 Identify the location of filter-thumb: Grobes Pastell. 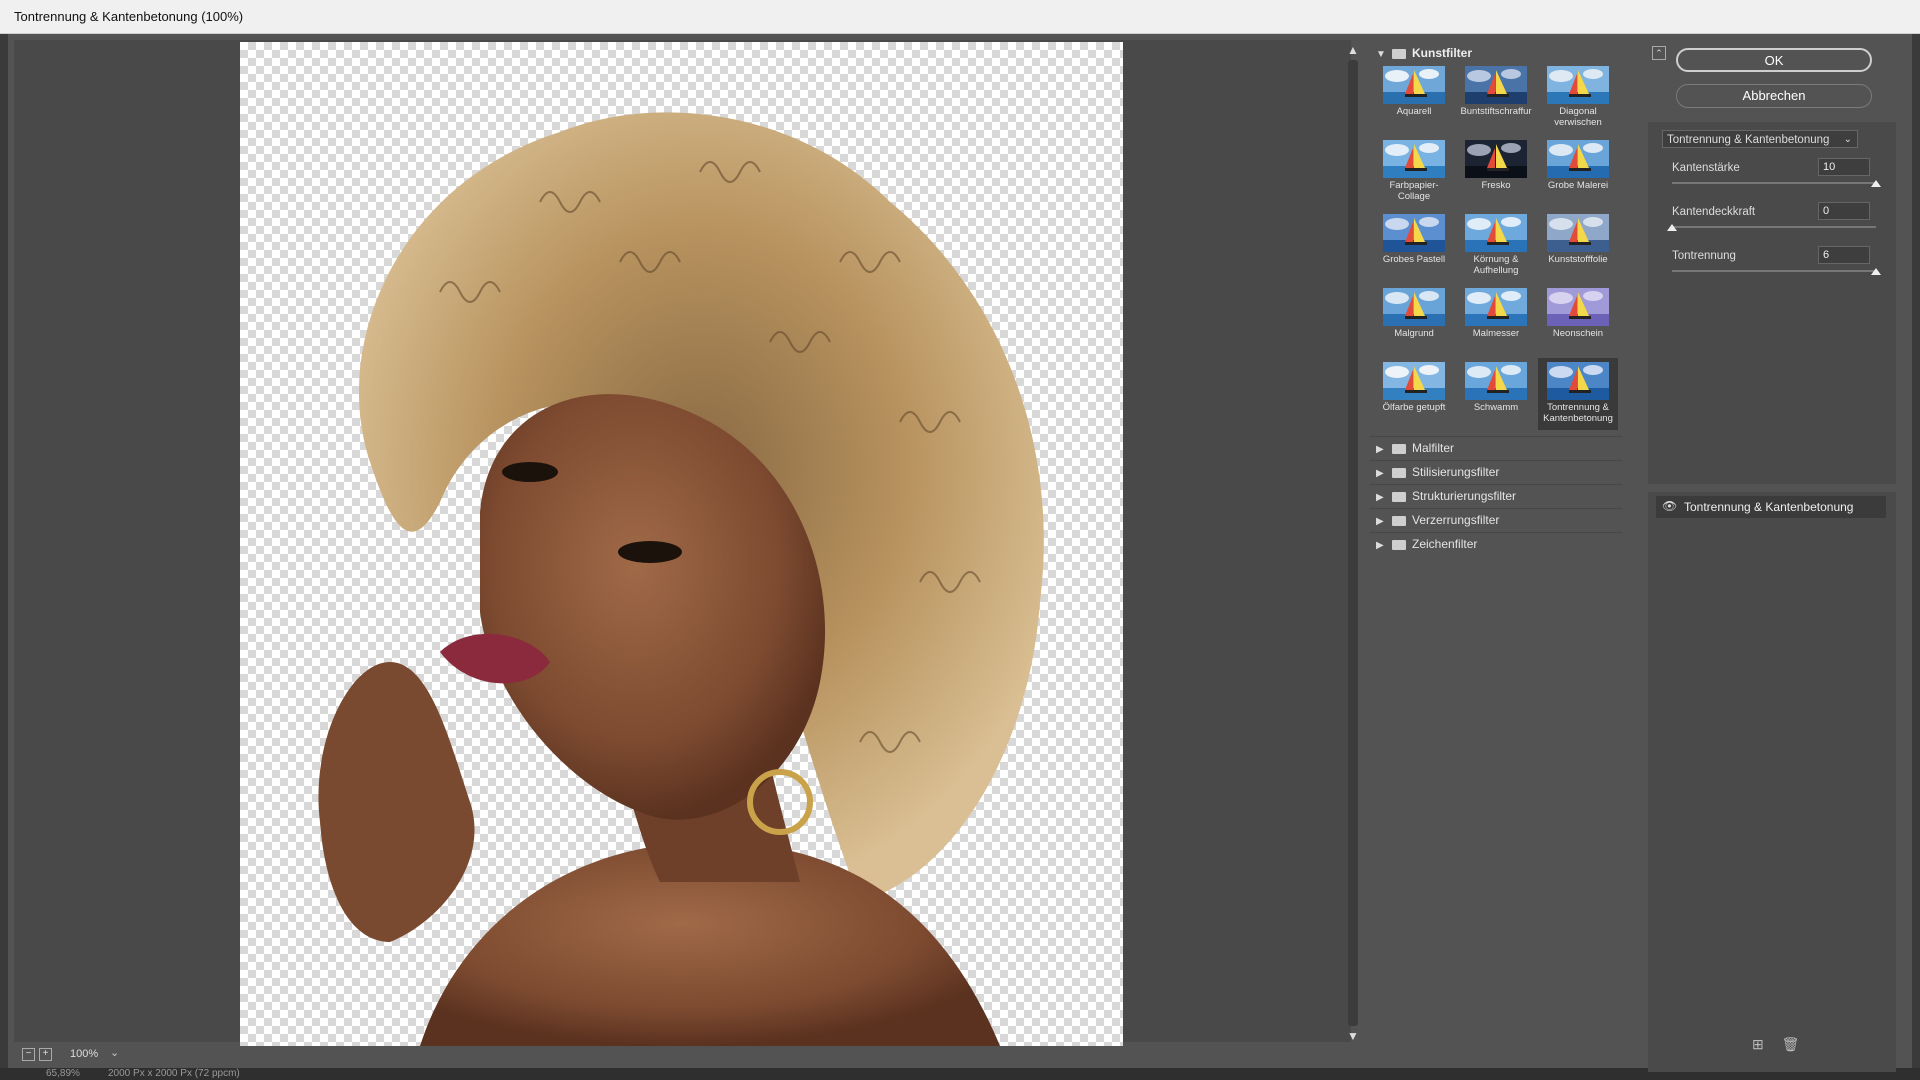
(1414, 246).